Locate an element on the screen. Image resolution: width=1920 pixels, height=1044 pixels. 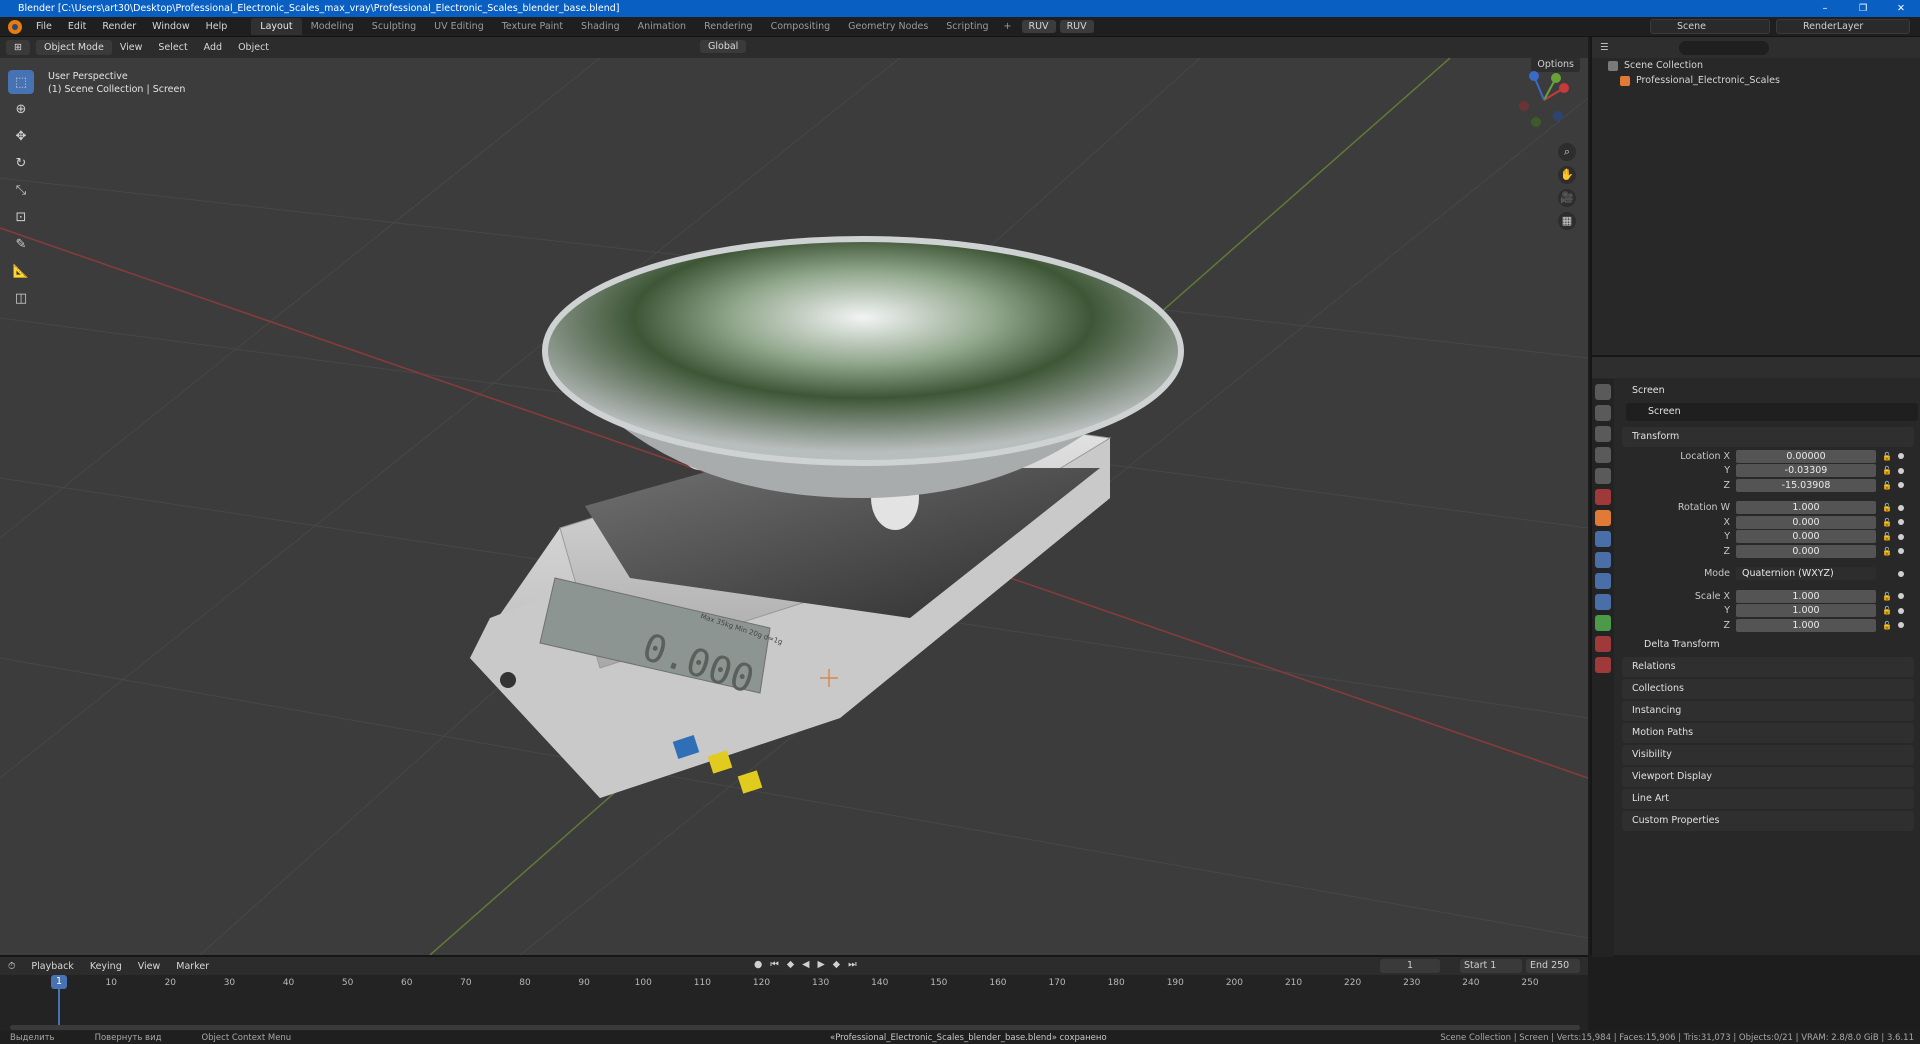
tab-geometry-nodes: Geometry Nodes is located at coordinates (888, 26).